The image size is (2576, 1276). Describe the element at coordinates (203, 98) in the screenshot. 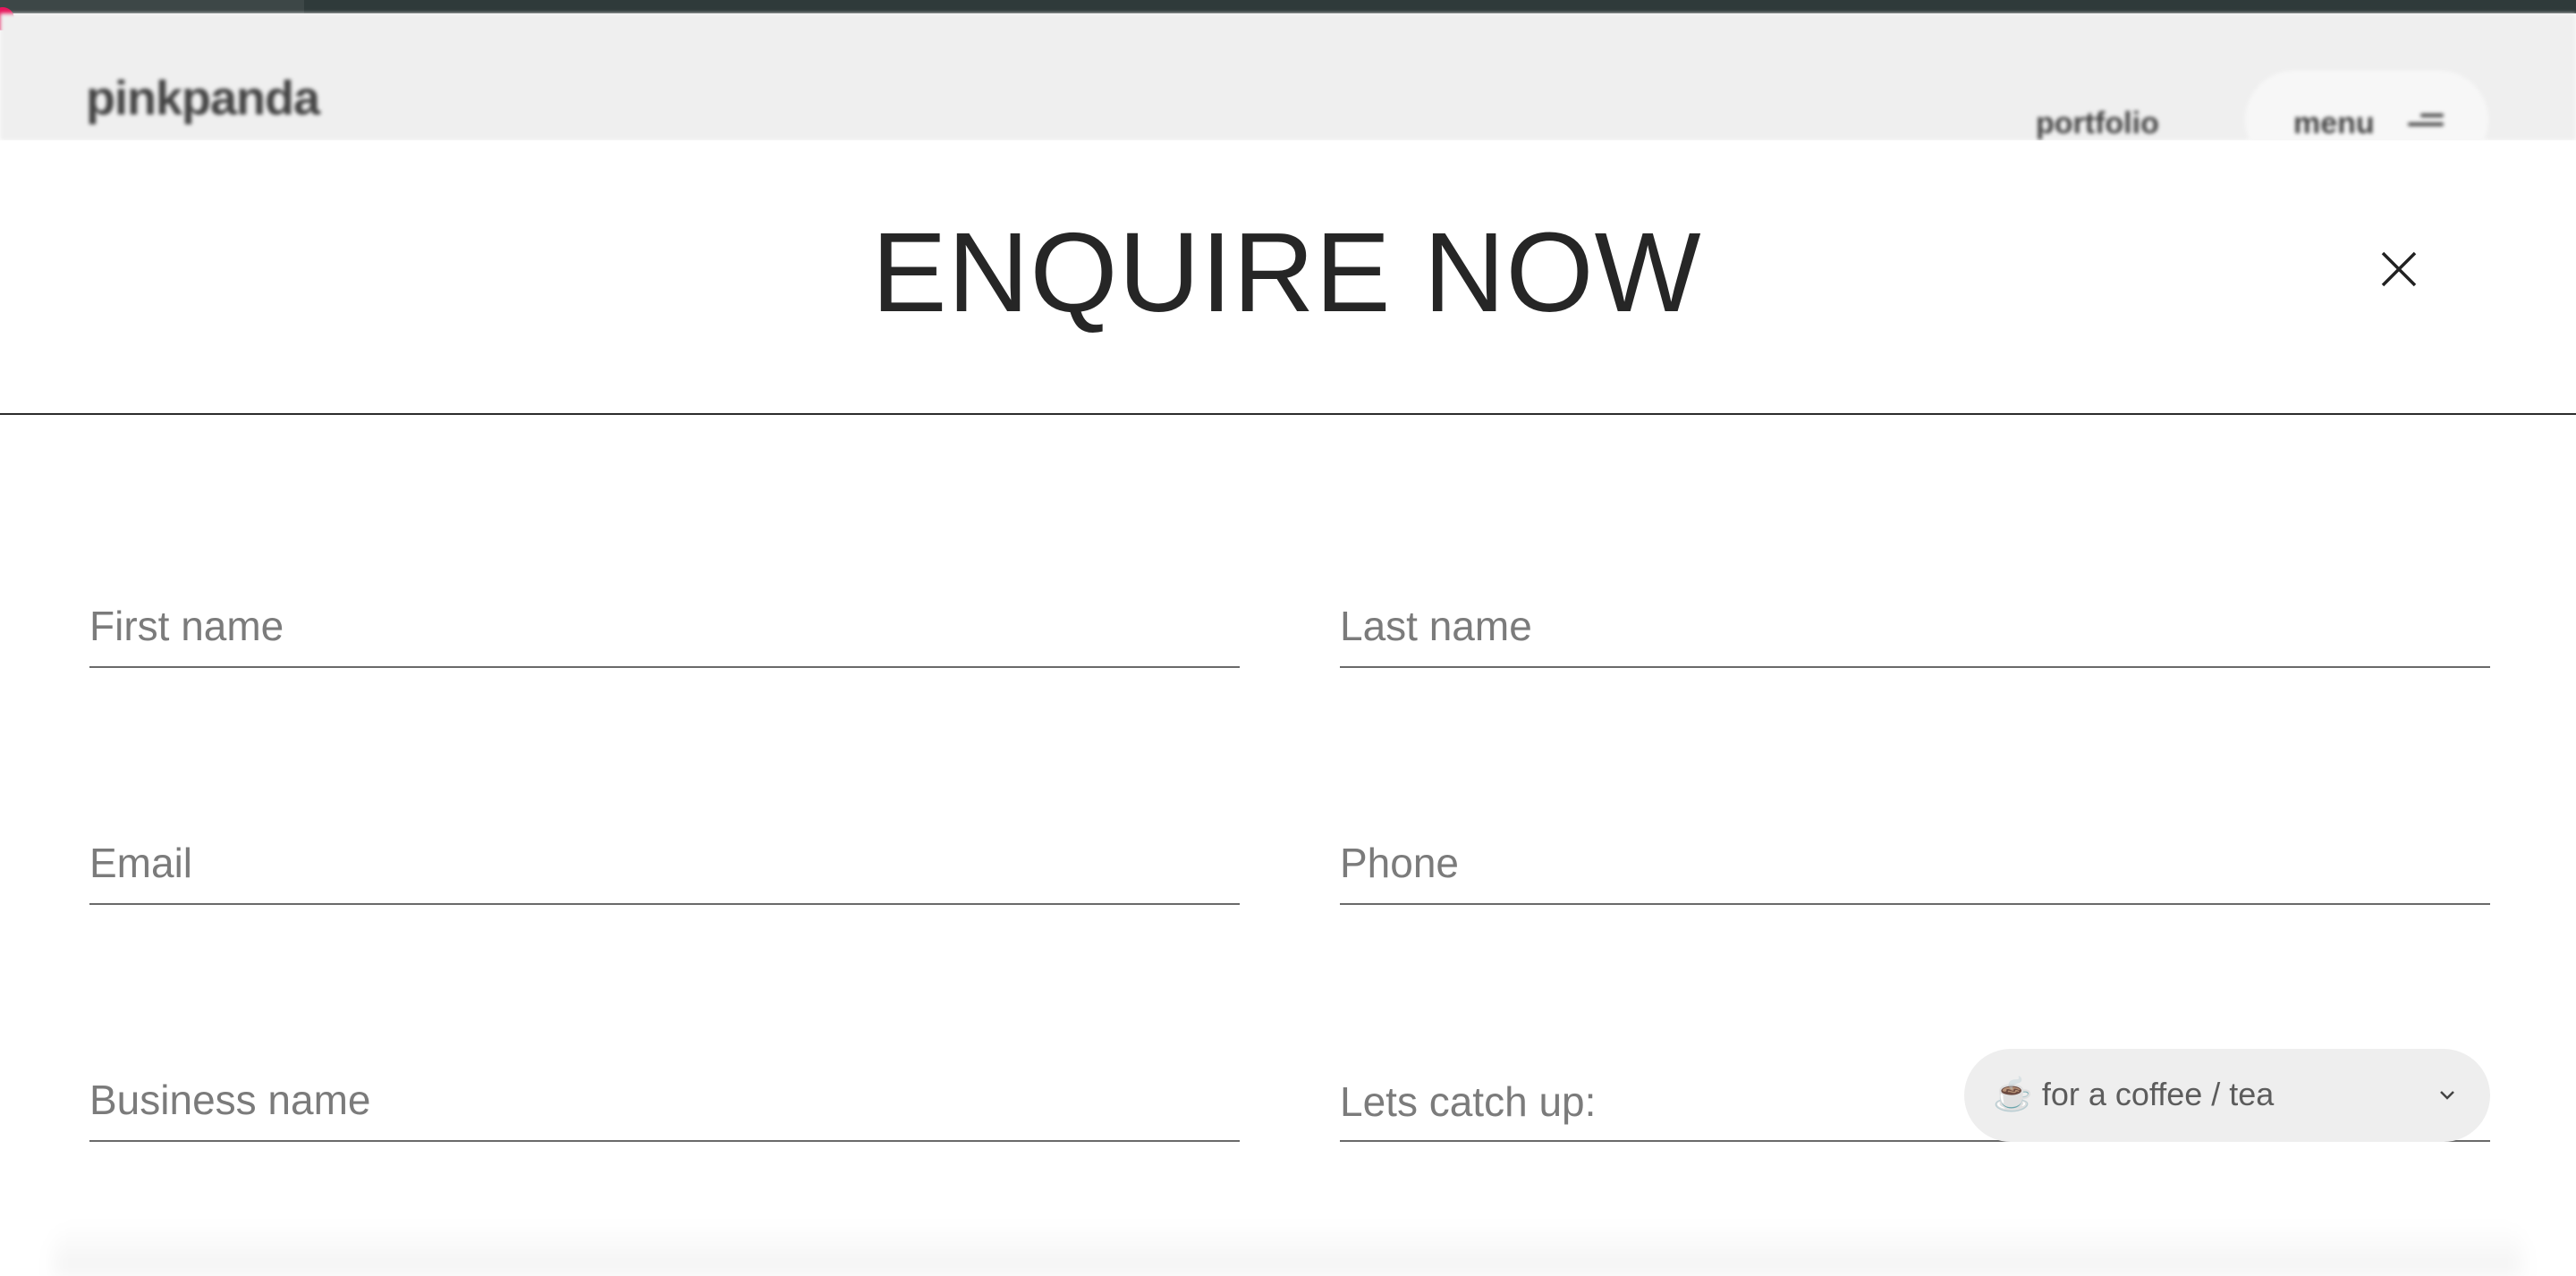

I see `logo: pinkpanda` at that location.